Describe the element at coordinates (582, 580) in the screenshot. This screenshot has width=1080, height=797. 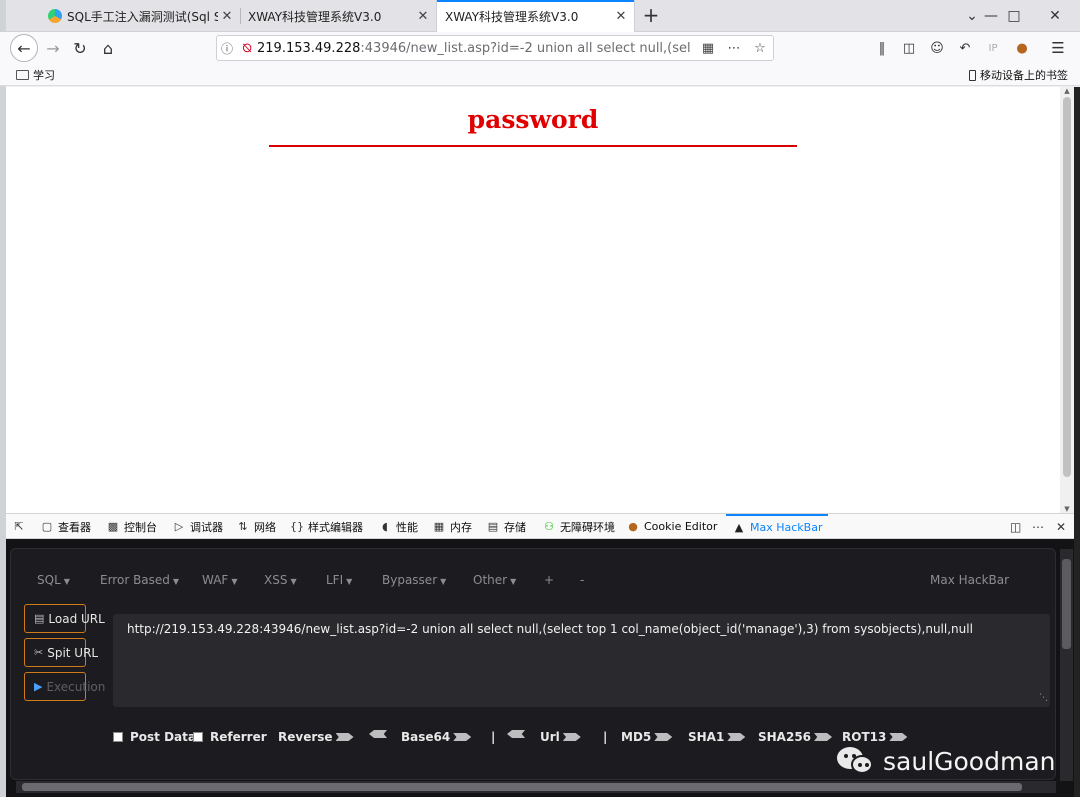
I see `menu-remove: -` at that location.